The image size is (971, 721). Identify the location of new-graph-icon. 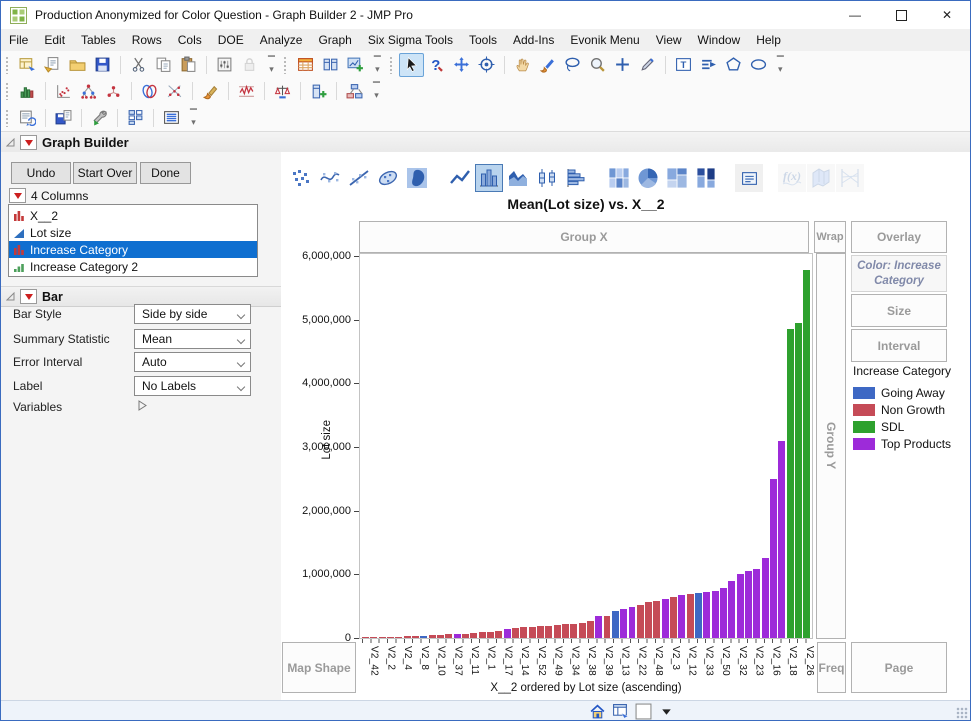
(355, 65).